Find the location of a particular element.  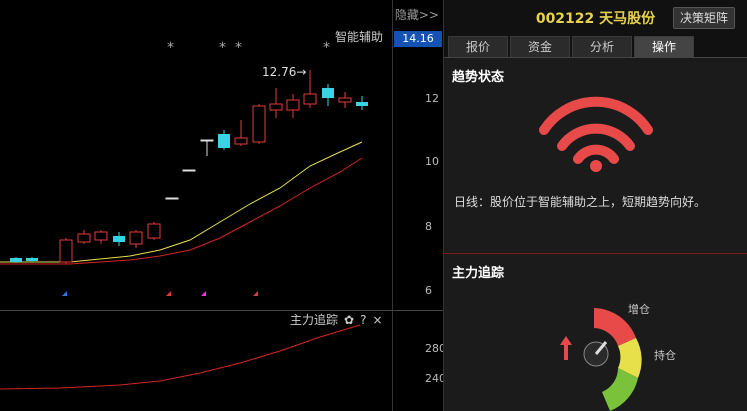

trend-section: 趋势状态 is located at coordinates (595, 75).